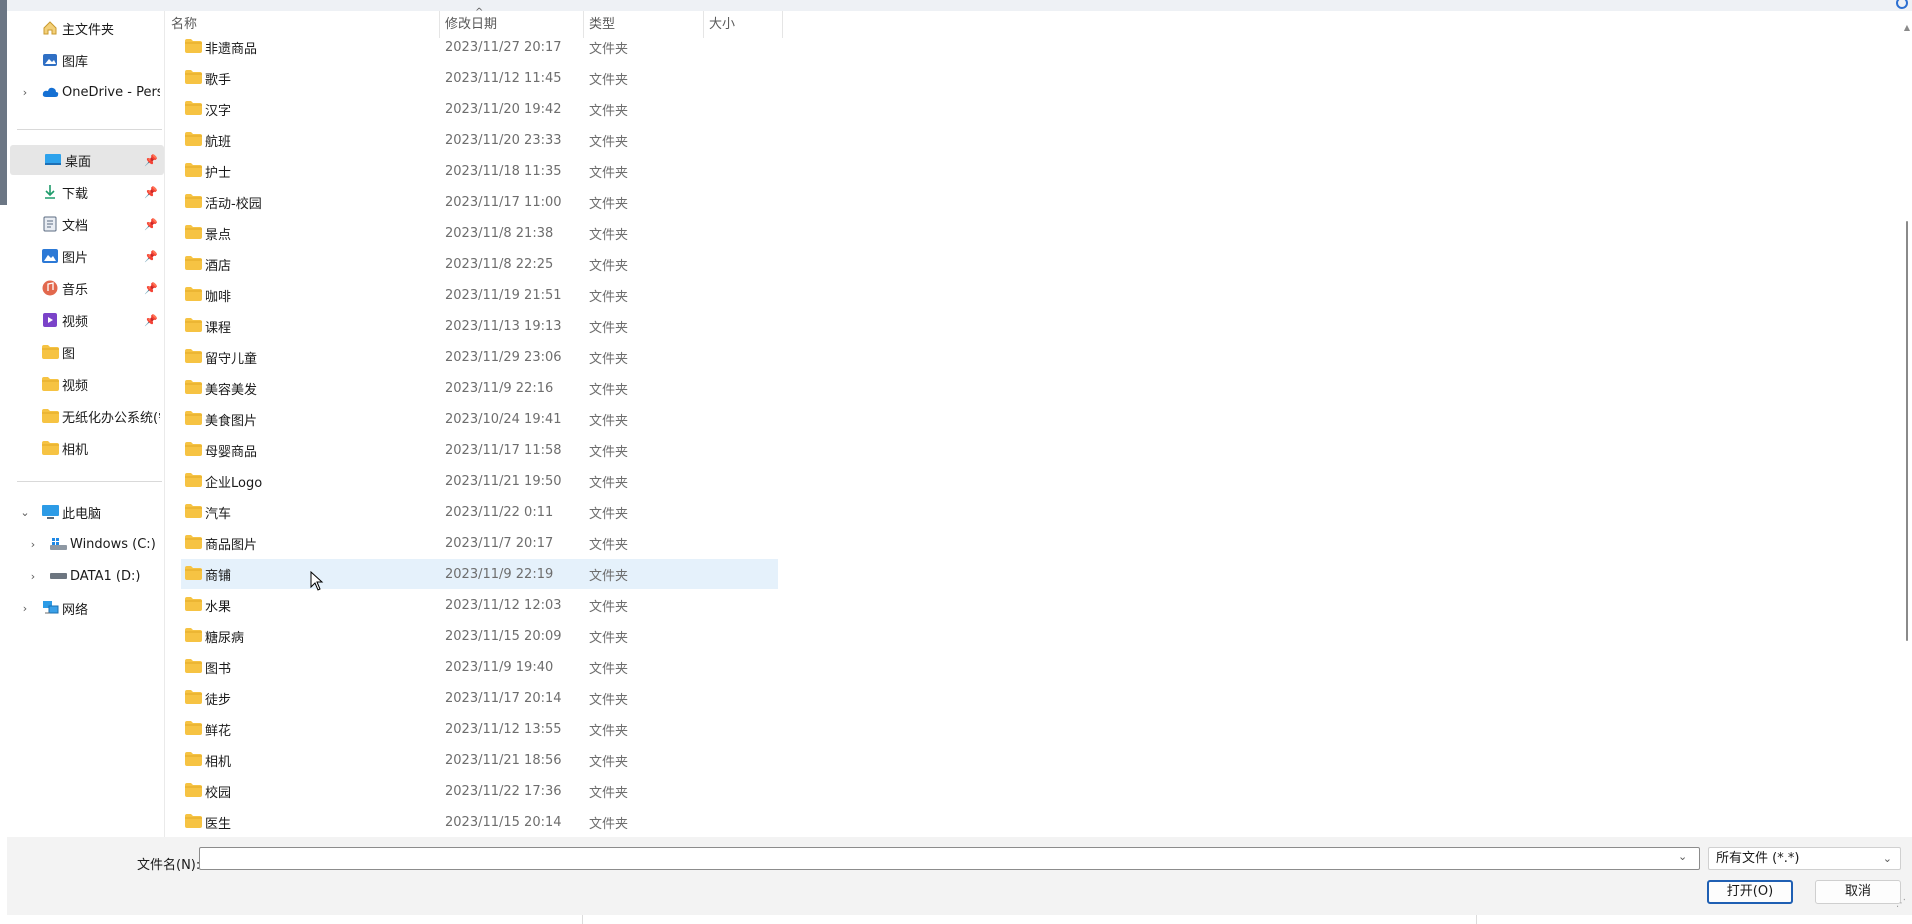  I want to click on dialog-footer: 文件名(N): ⌄ 所有文件 (*.*) ⌄ 打开(O) 取消 ⋰, so click(959, 876).